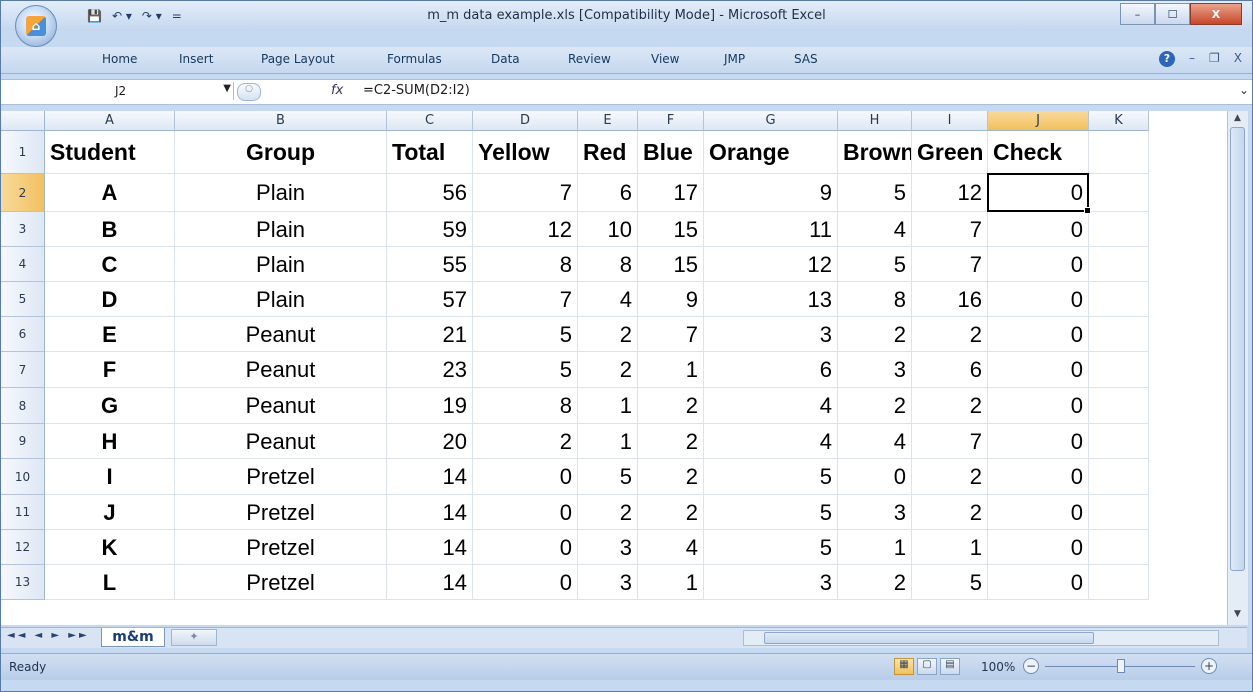 The height and width of the screenshot is (692, 1253). Describe the element at coordinates (281, 152) in the screenshot. I see `header-cell: Group` at that location.